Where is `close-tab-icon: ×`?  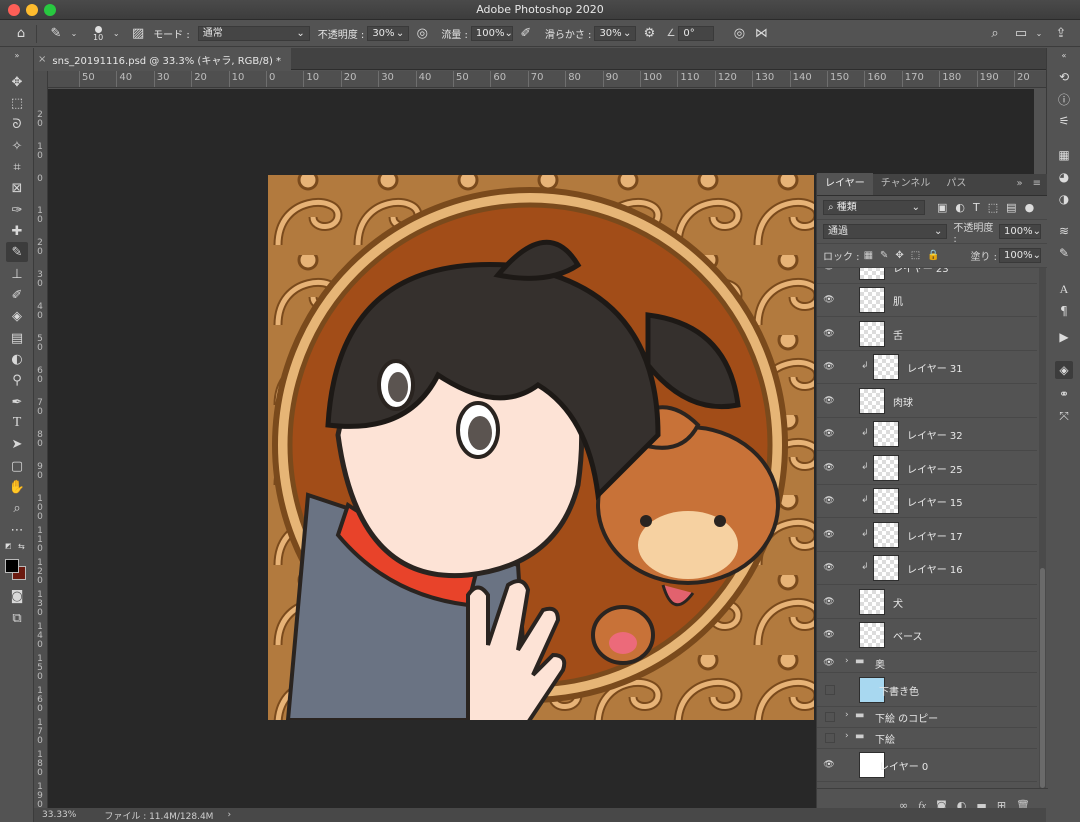 close-tab-icon: × is located at coordinates (42, 59).